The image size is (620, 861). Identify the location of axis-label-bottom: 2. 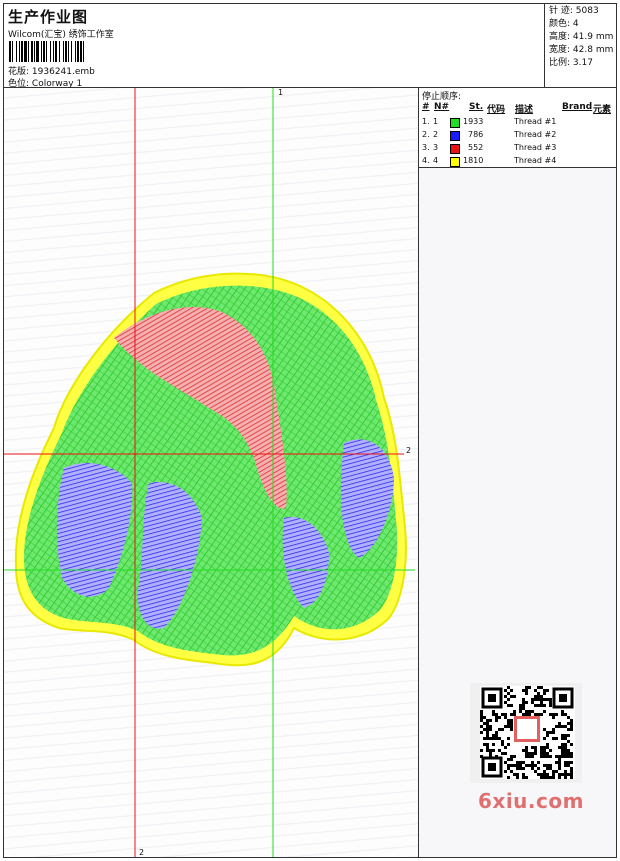
(142, 852).